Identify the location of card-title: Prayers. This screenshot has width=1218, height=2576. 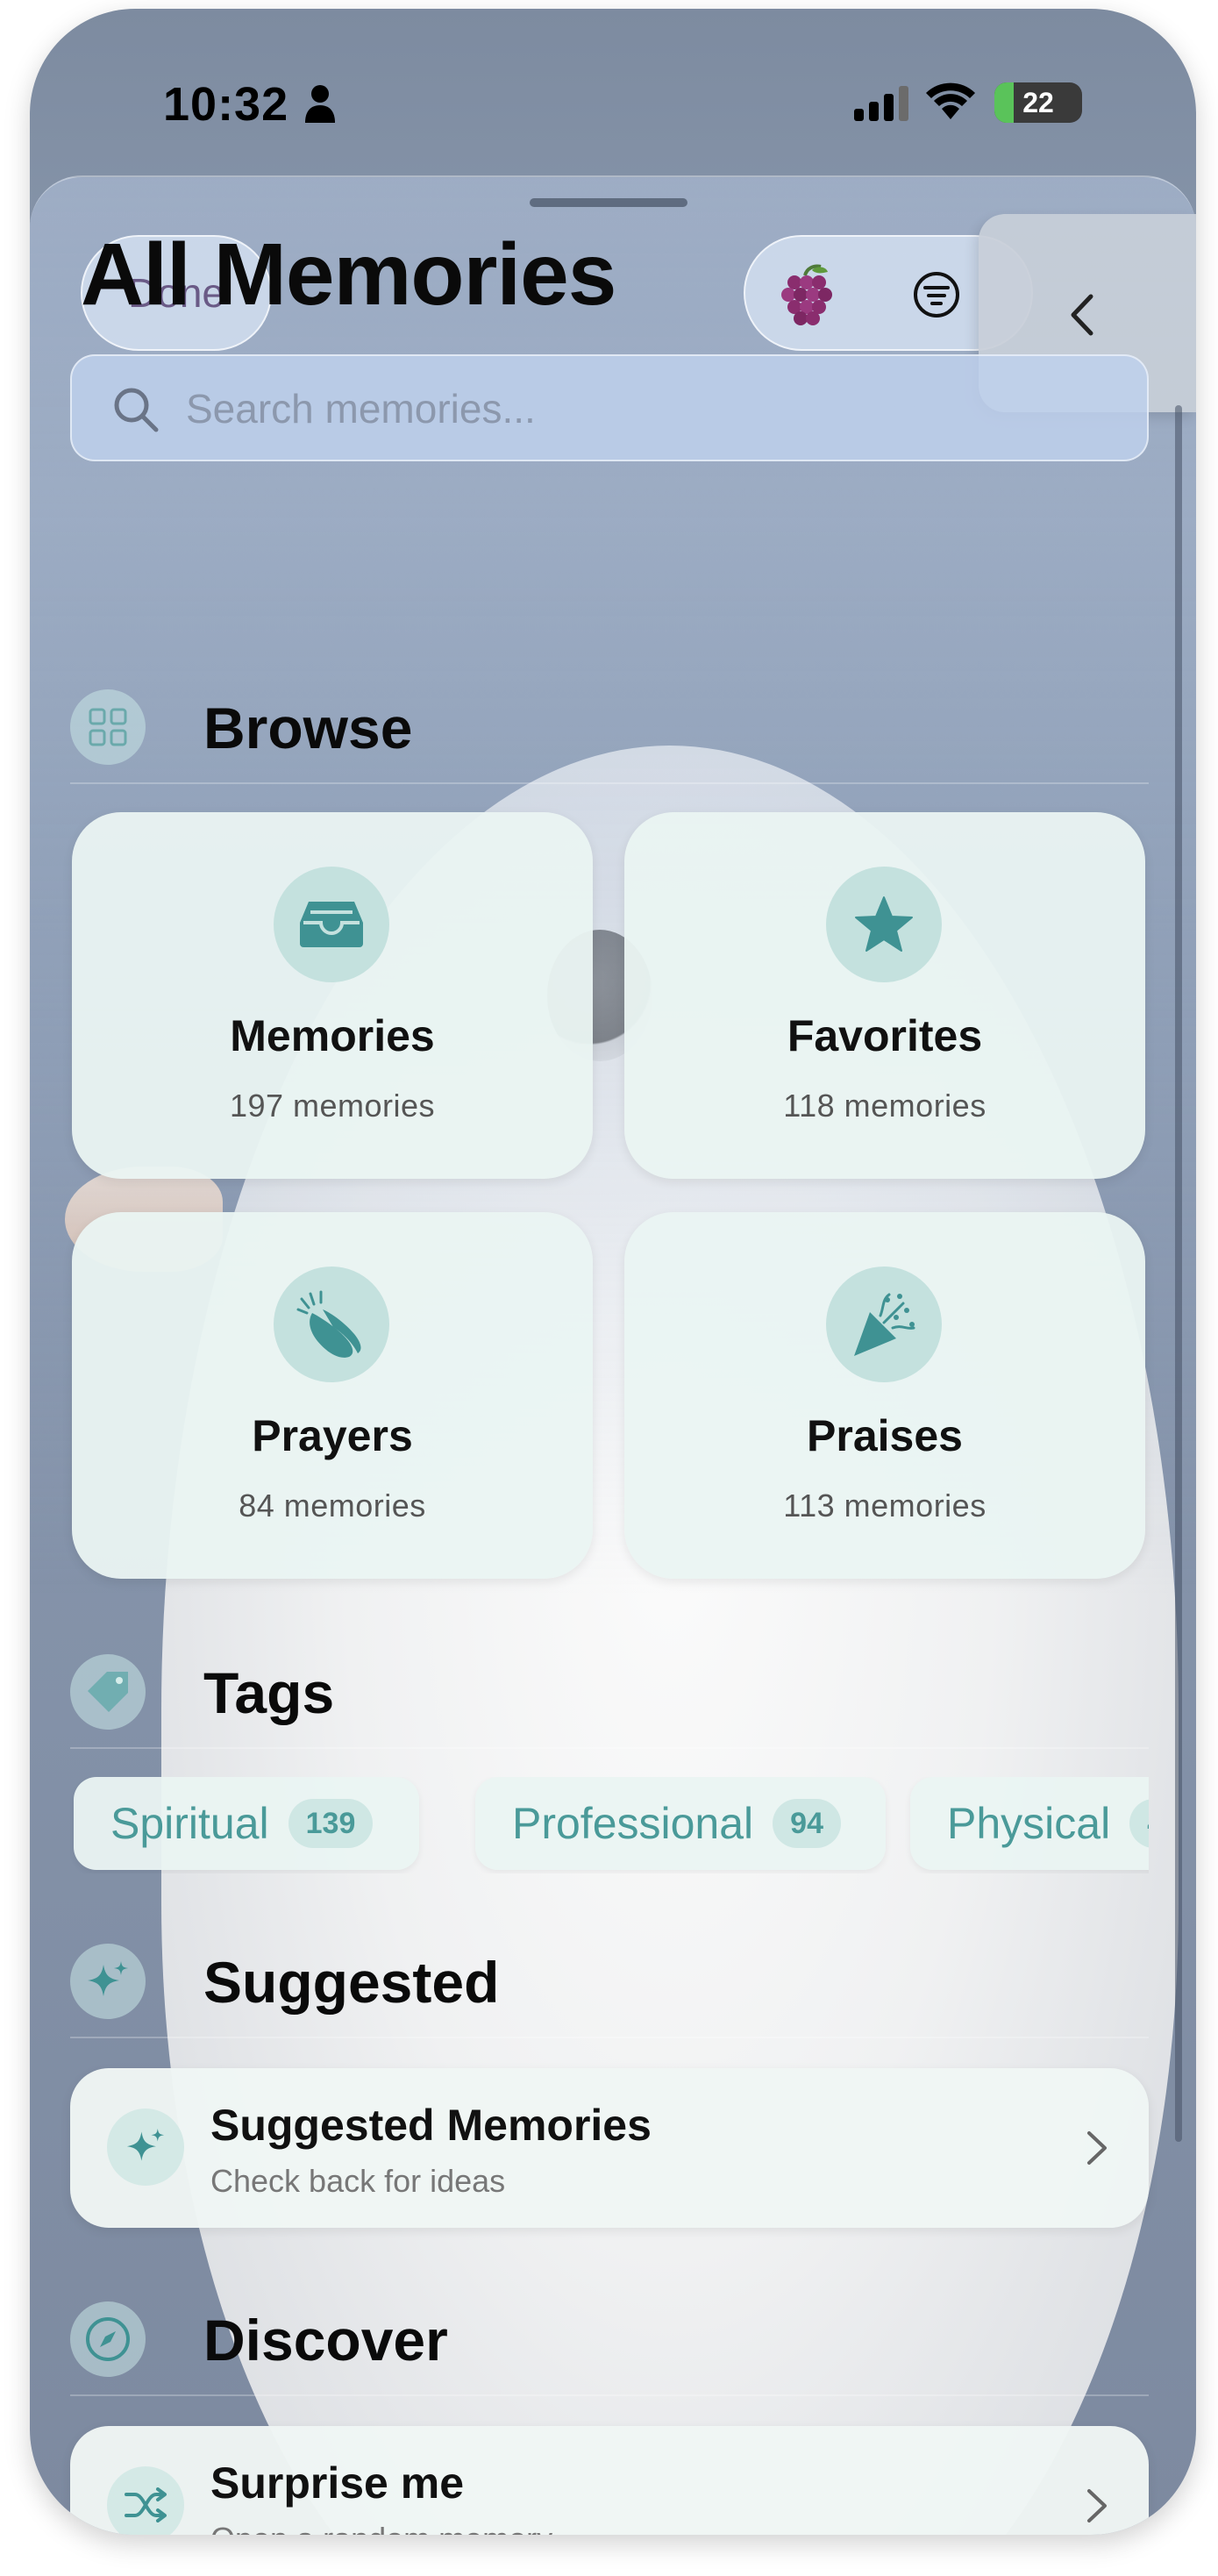
(333, 1436).